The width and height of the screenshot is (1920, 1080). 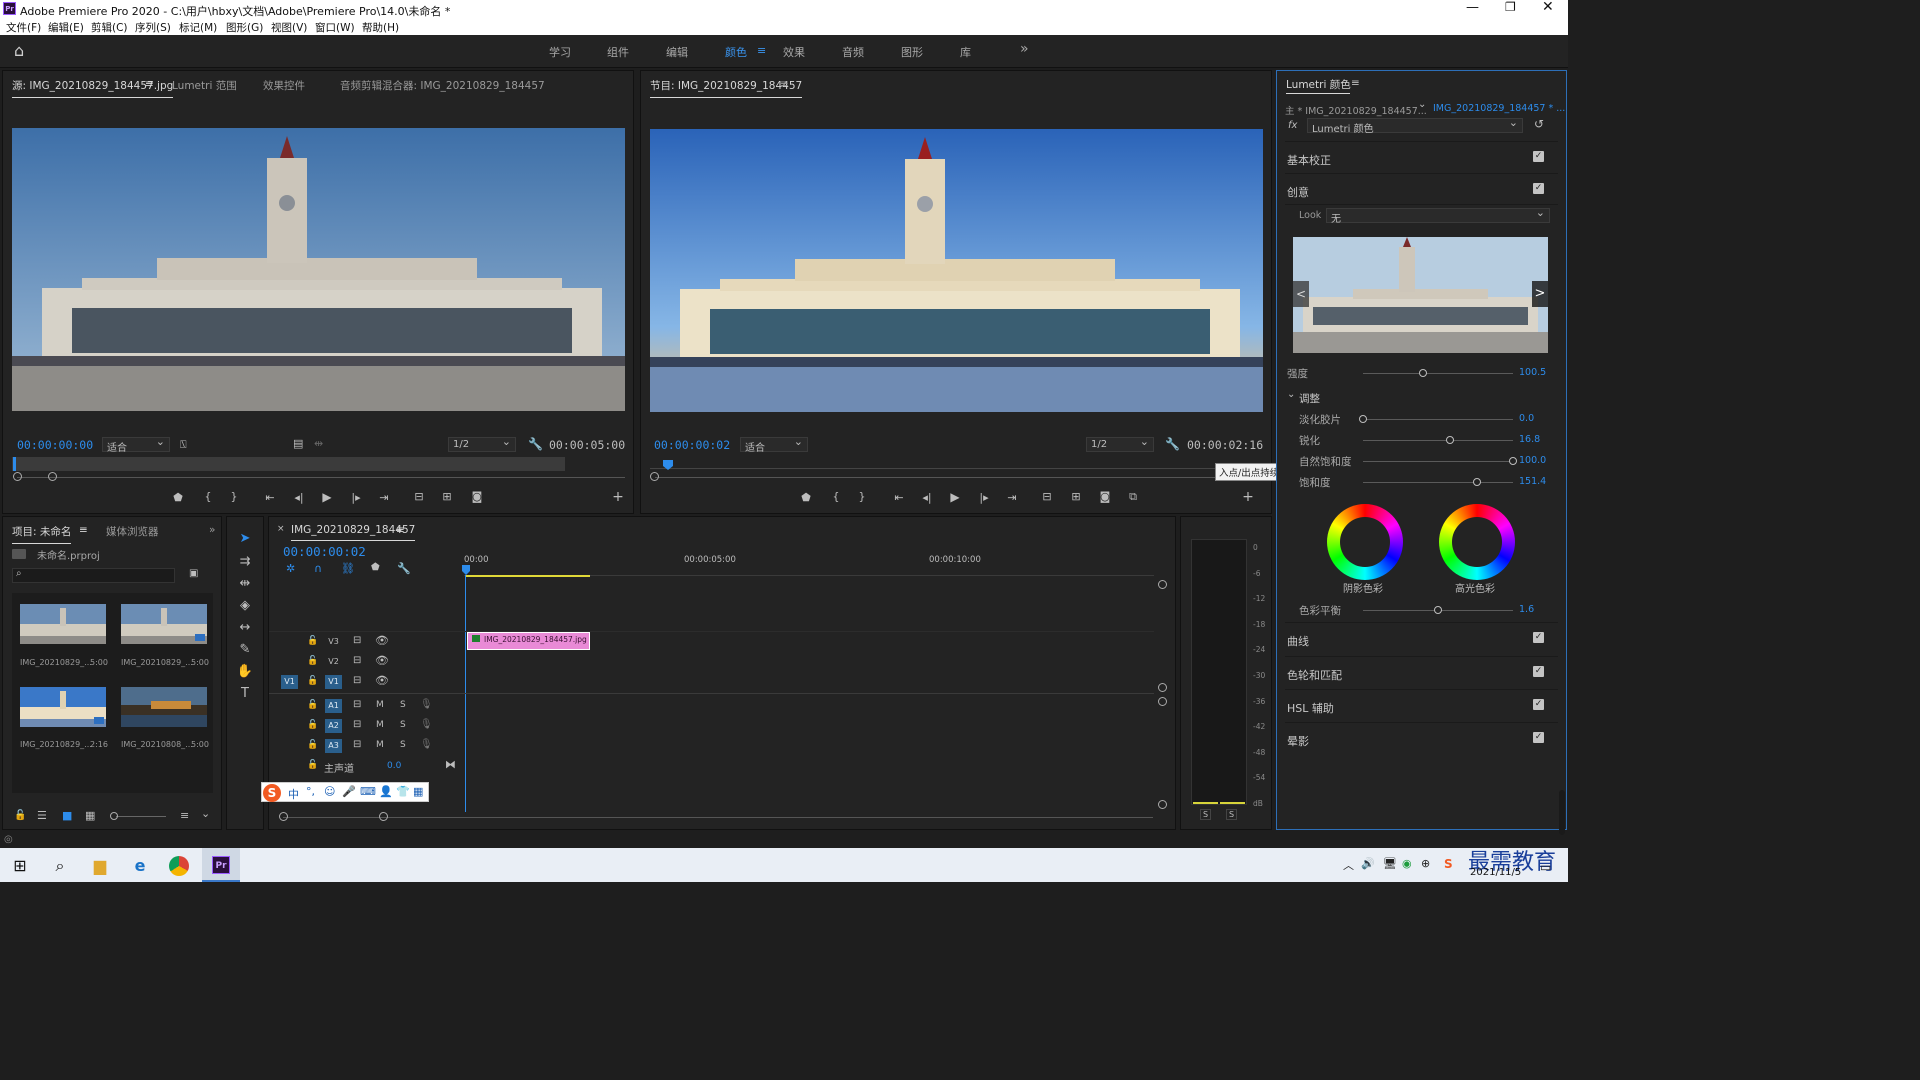 I want to click on tab-source-menu-icon: ≡, so click(x=149, y=84).